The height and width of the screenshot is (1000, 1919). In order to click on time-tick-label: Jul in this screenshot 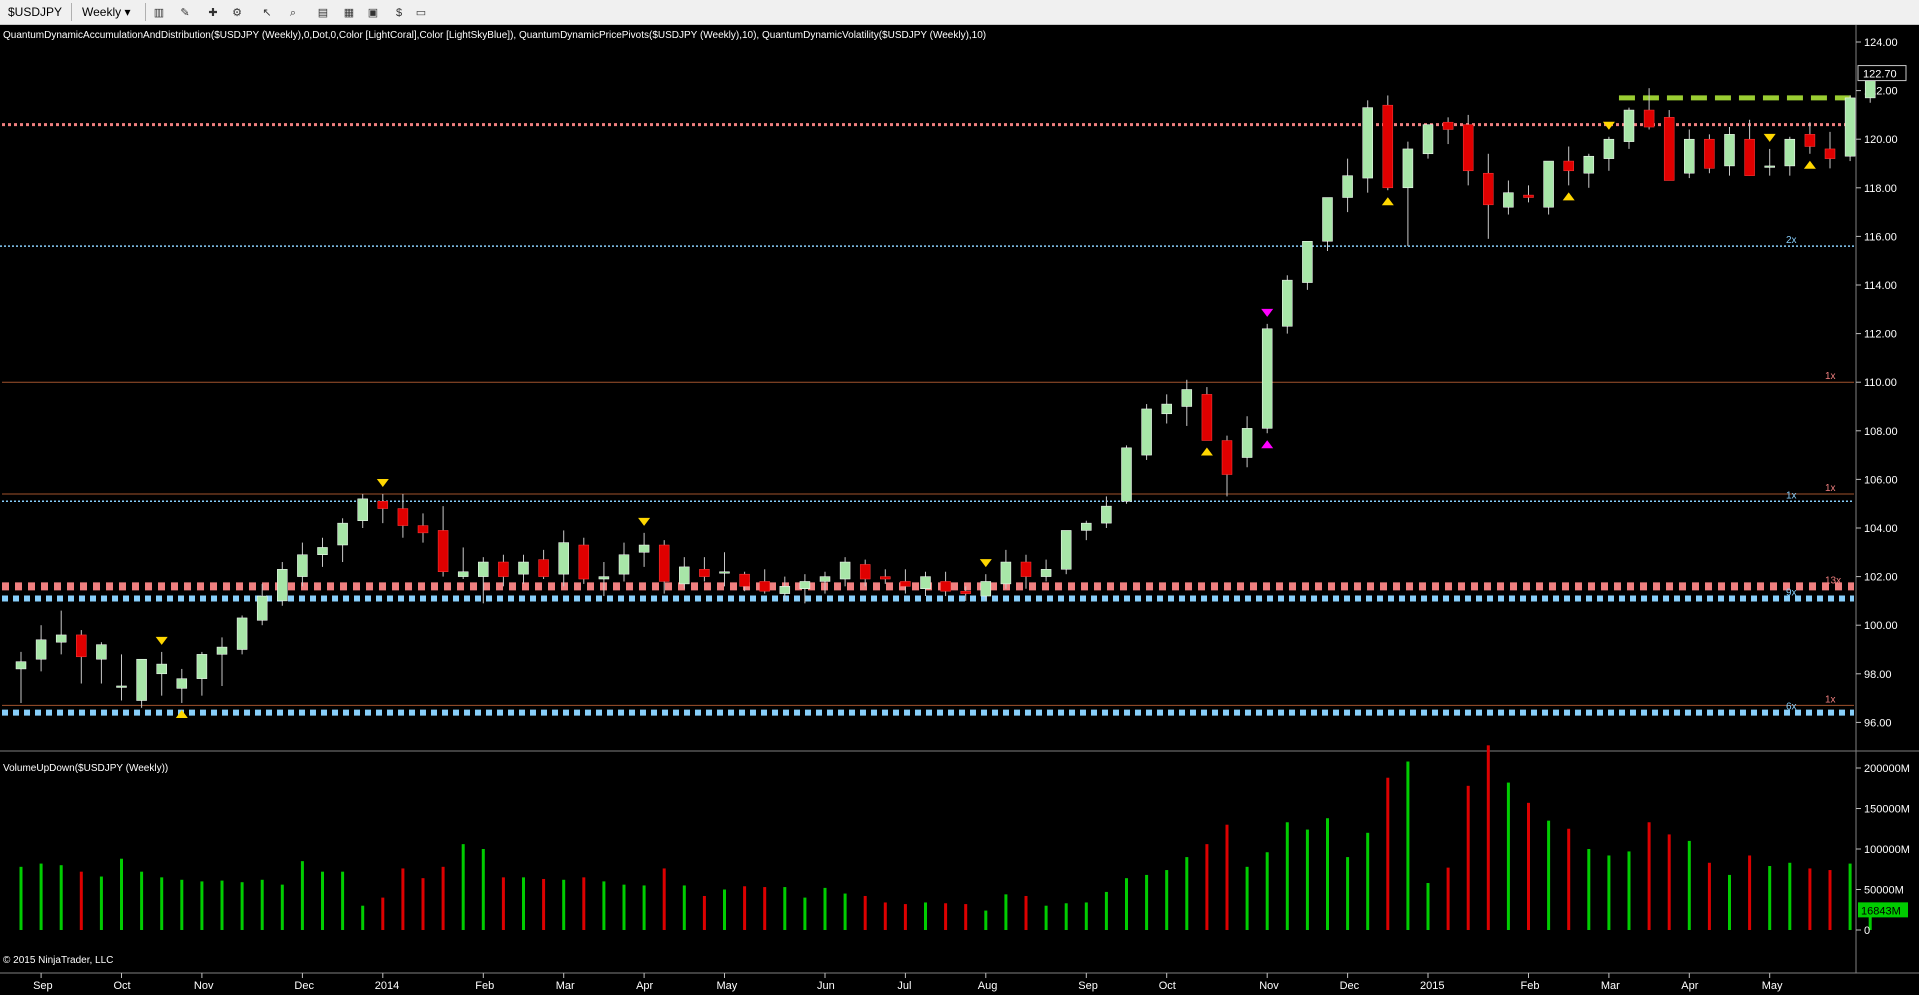, I will do `click(904, 986)`.